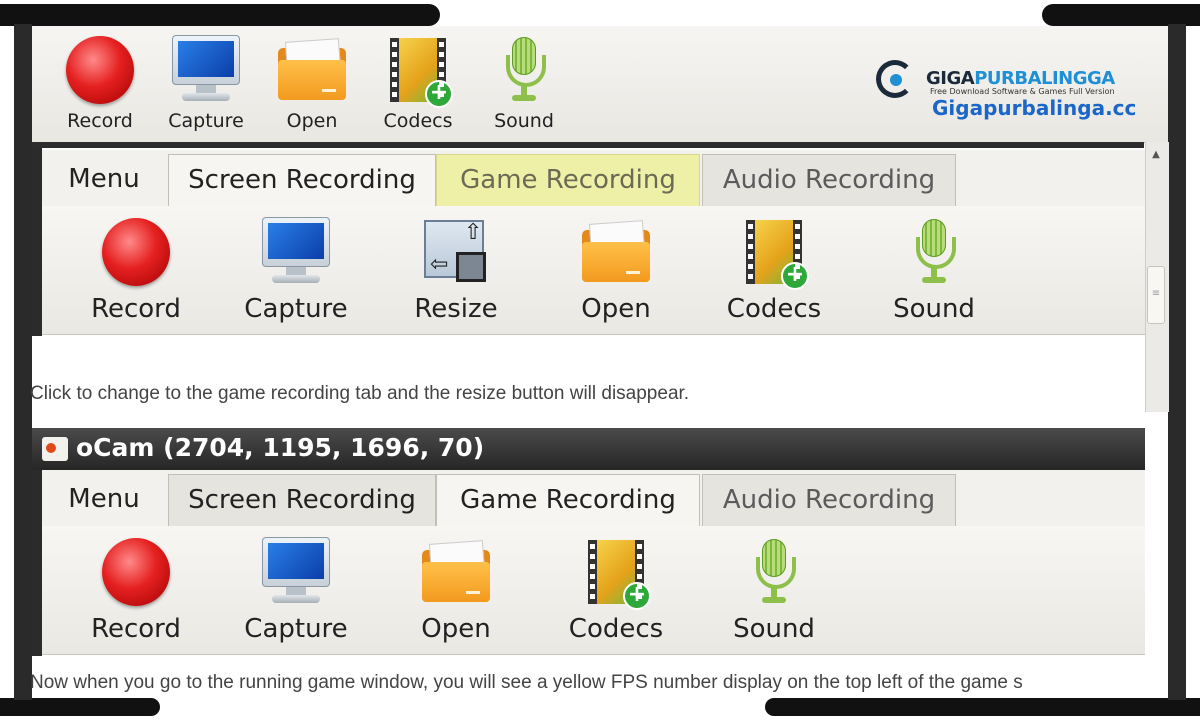 This screenshot has width=1200, height=720. I want to click on top-sound-button: Sound, so click(524, 82).